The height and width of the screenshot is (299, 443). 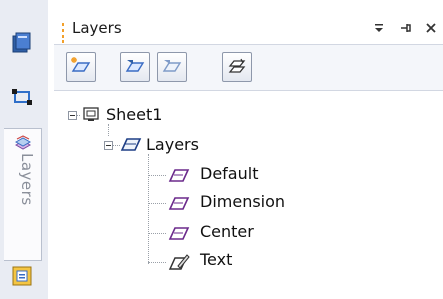 What do you see at coordinates (108, 145) in the screenshot?
I see `layers-expander` at bounding box center [108, 145].